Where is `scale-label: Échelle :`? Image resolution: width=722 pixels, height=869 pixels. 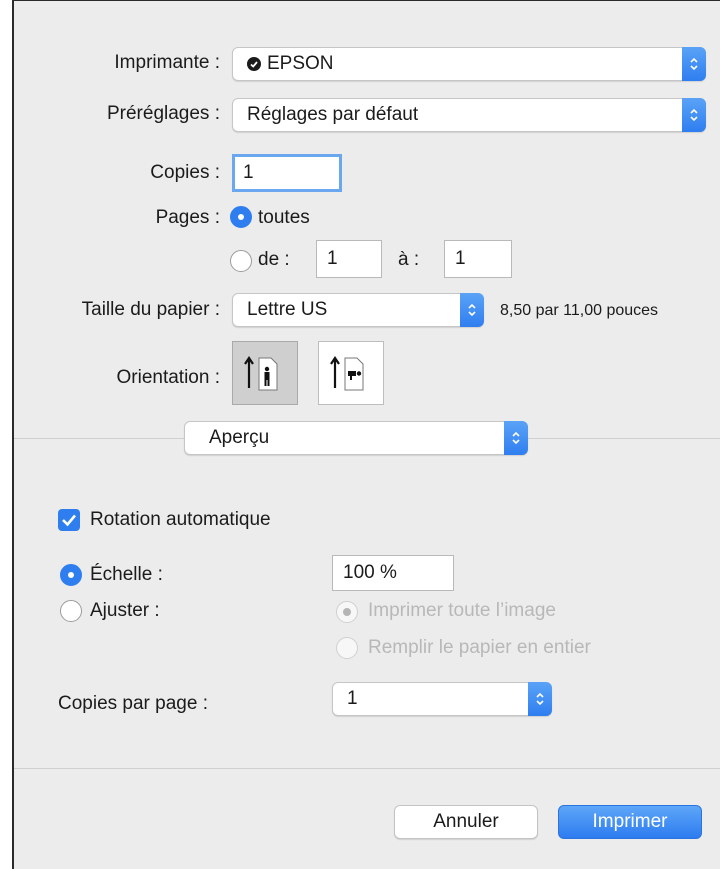 scale-label: Échelle : is located at coordinates (126, 574).